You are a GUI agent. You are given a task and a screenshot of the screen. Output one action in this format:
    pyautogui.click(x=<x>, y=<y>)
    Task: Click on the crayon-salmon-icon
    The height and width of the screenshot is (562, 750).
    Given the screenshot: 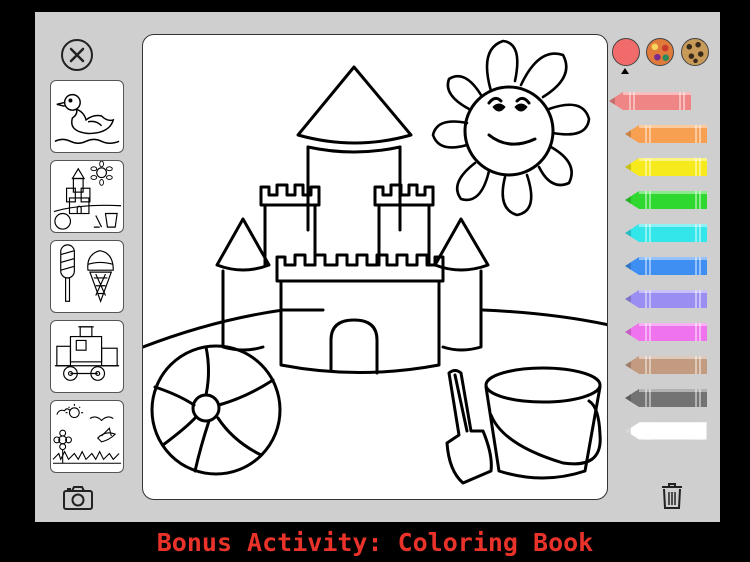 What is the action you would take?
    pyautogui.click(x=650, y=101)
    